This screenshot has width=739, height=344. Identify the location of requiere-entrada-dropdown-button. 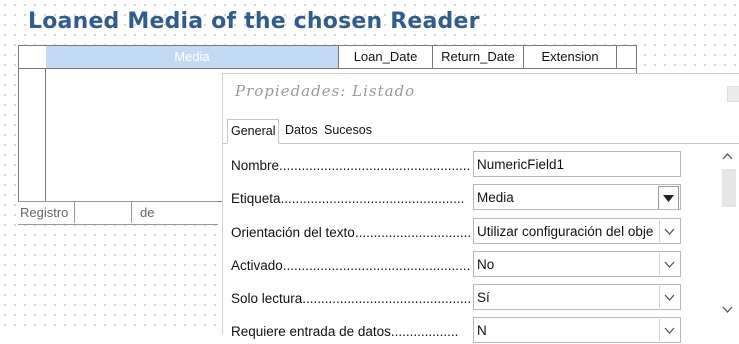
(669, 330).